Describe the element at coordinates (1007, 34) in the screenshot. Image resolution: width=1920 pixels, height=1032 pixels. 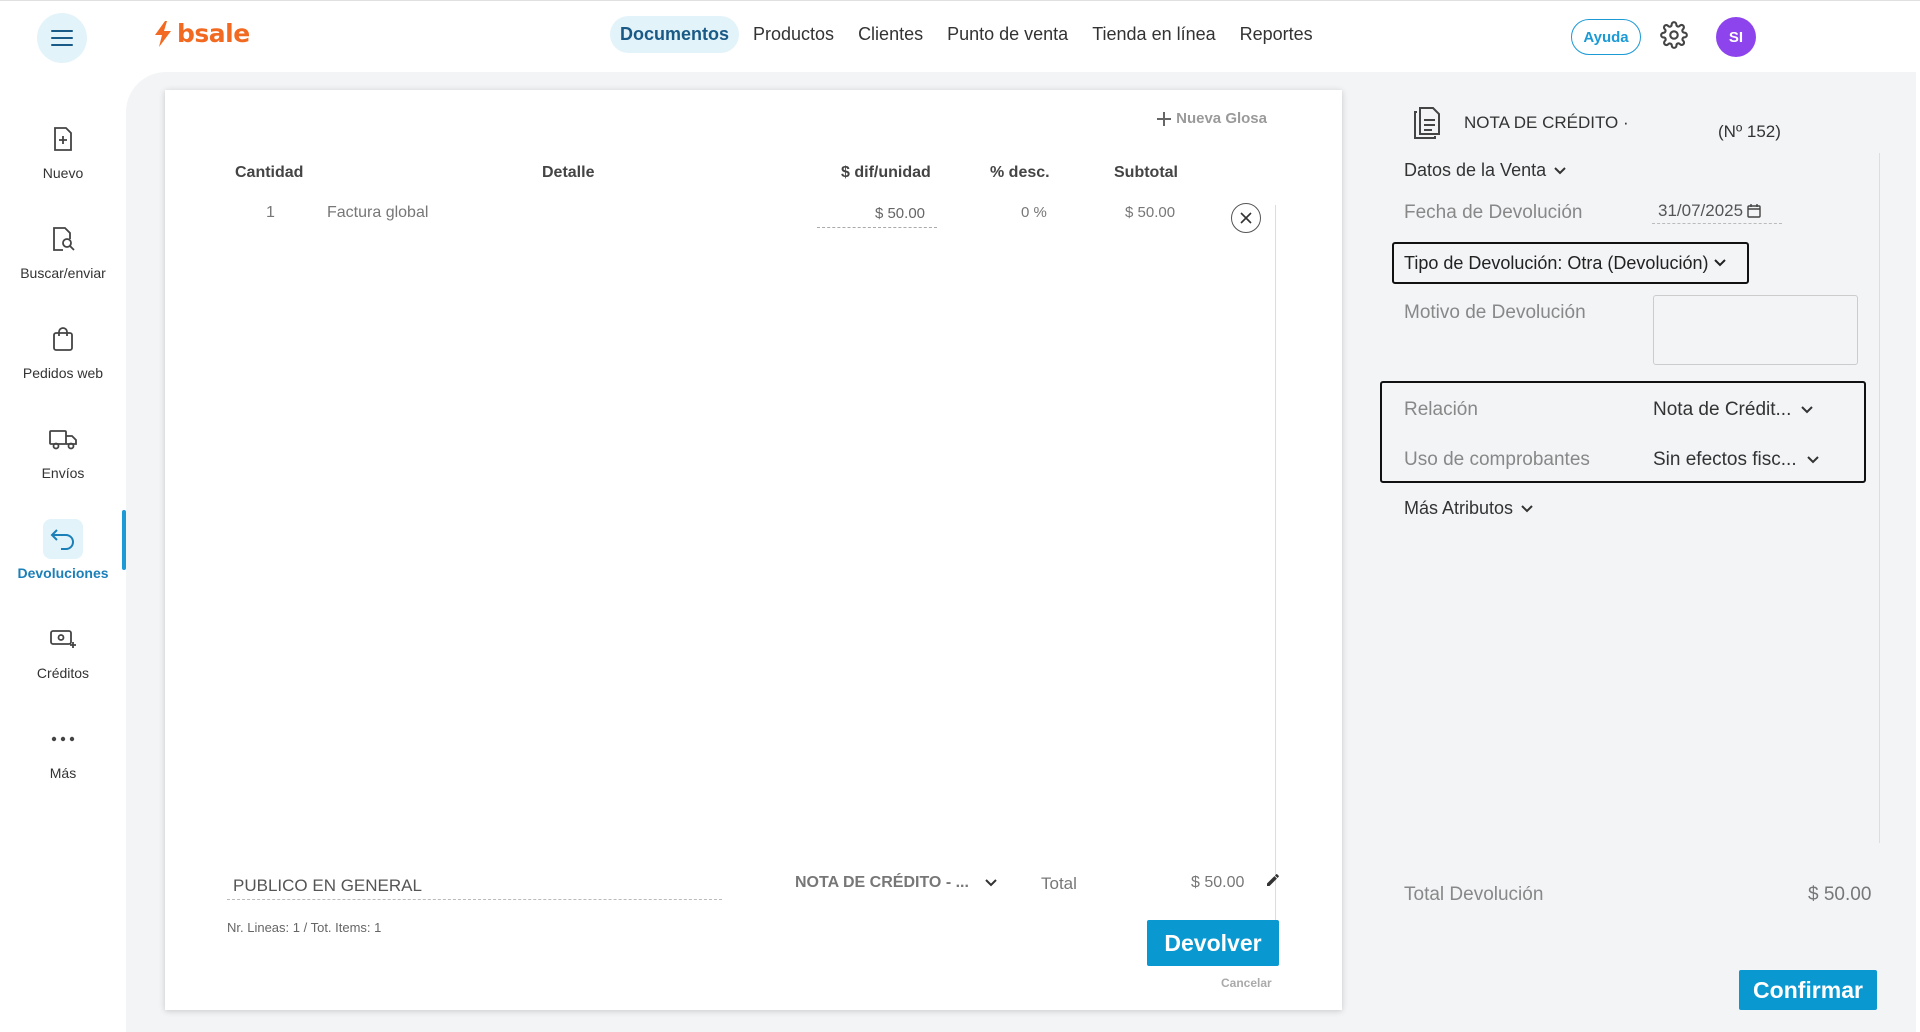
I see `nav-punto-de-venta: Punto de venta` at that location.